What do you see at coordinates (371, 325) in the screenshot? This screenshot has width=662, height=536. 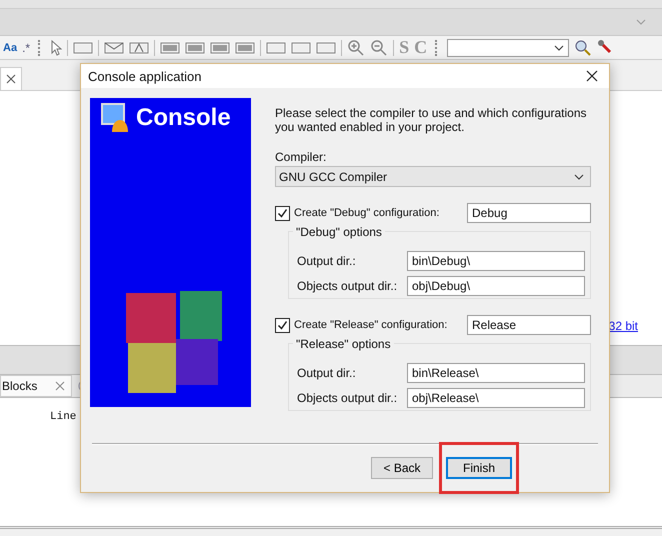 I see `checkbox-label: Create "Release" configuration:` at bounding box center [371, 325].